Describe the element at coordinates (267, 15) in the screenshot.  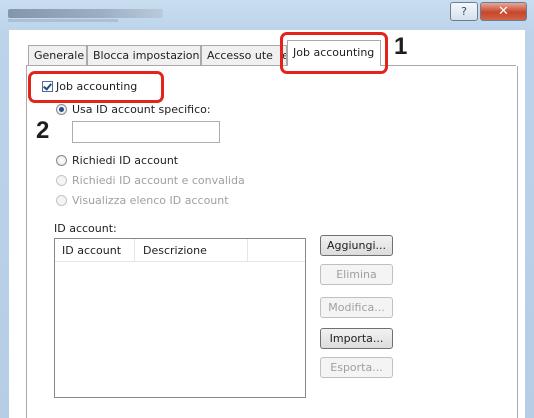
I see `title-bar: ? ✕` at that location.